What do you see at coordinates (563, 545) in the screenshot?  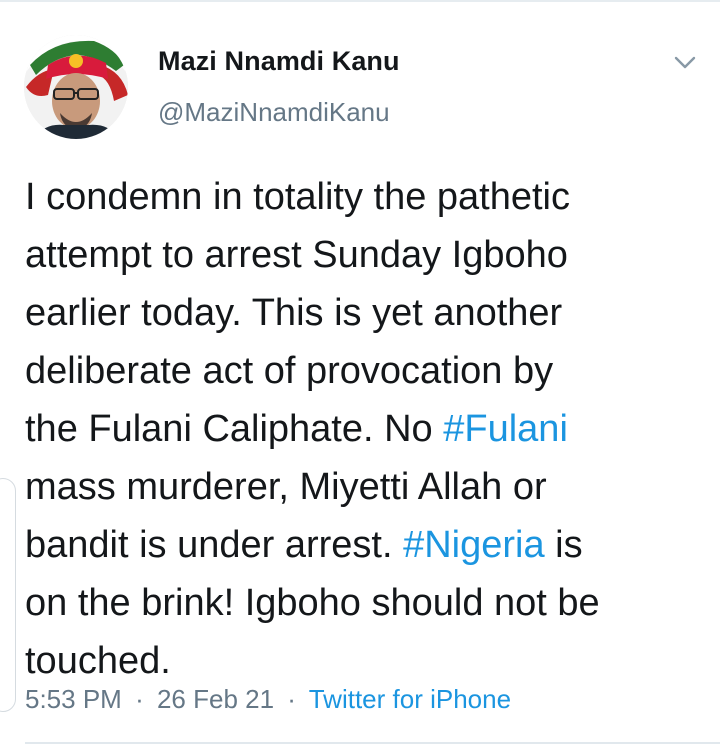 I see `tweet-text-segment: is` at bounding box center [563, 545].